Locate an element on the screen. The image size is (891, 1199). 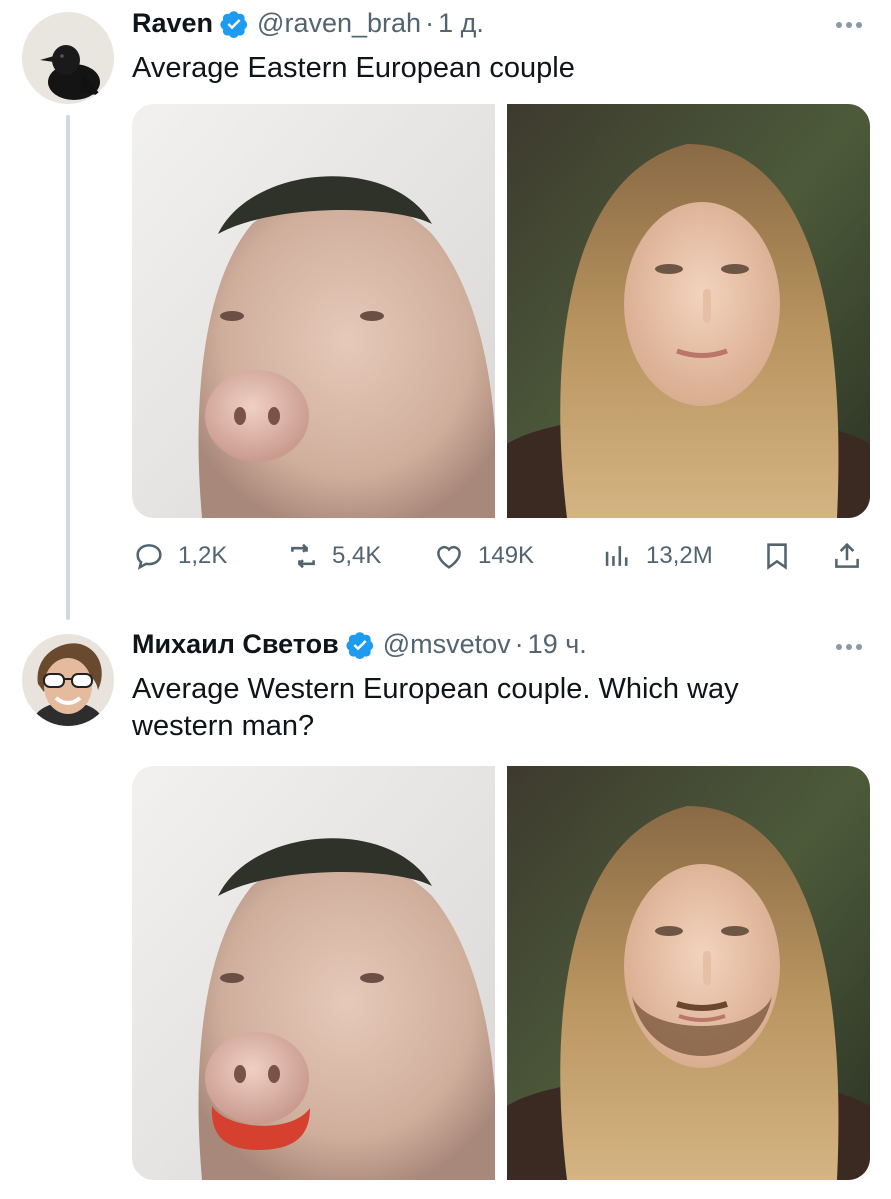
bookmark-button is located at coordinates (777, 556).